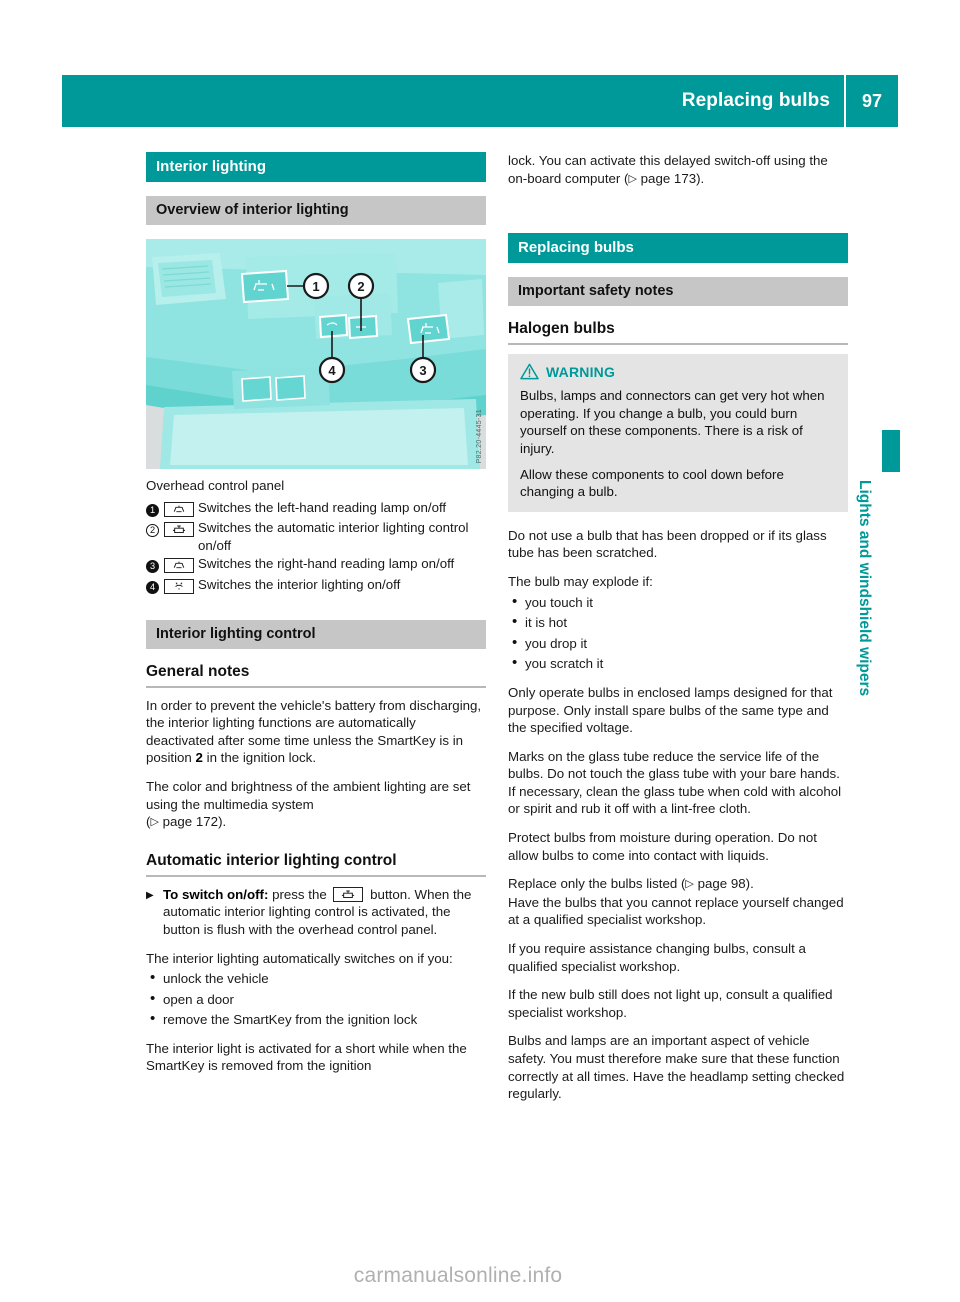 This screenshot has width=960, height=1302. What do you see at coordinates (316, 167) in the screenshot?
I see `section-band-interior-lighting: Interior lighting` at bounding box center [316, 167].